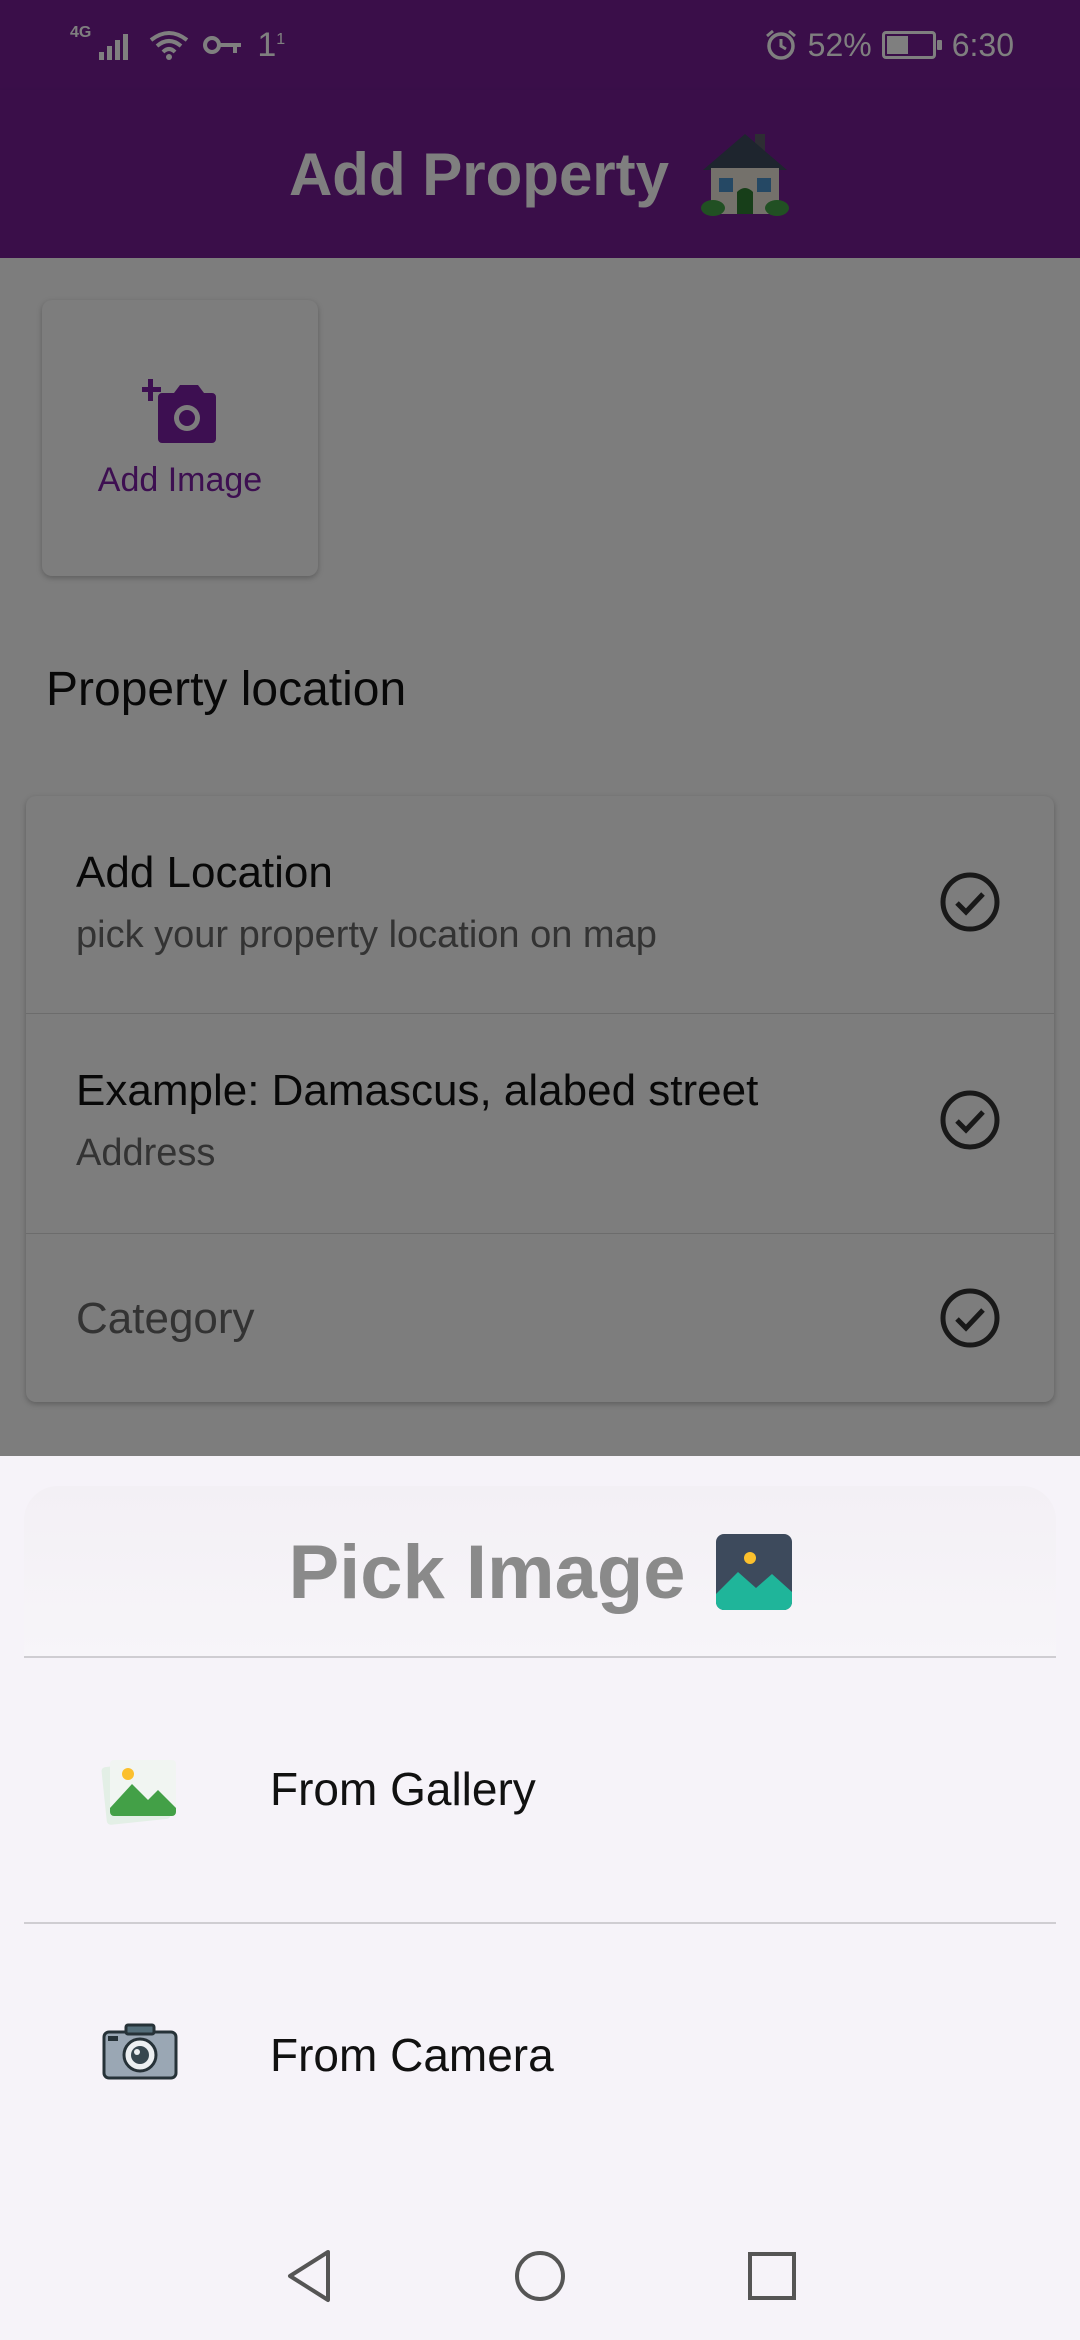 The image size is (1080, 2340). Describe the element at coordinates (412, 2055) in the screenshot. I see `option-label: From Camera` at that location.